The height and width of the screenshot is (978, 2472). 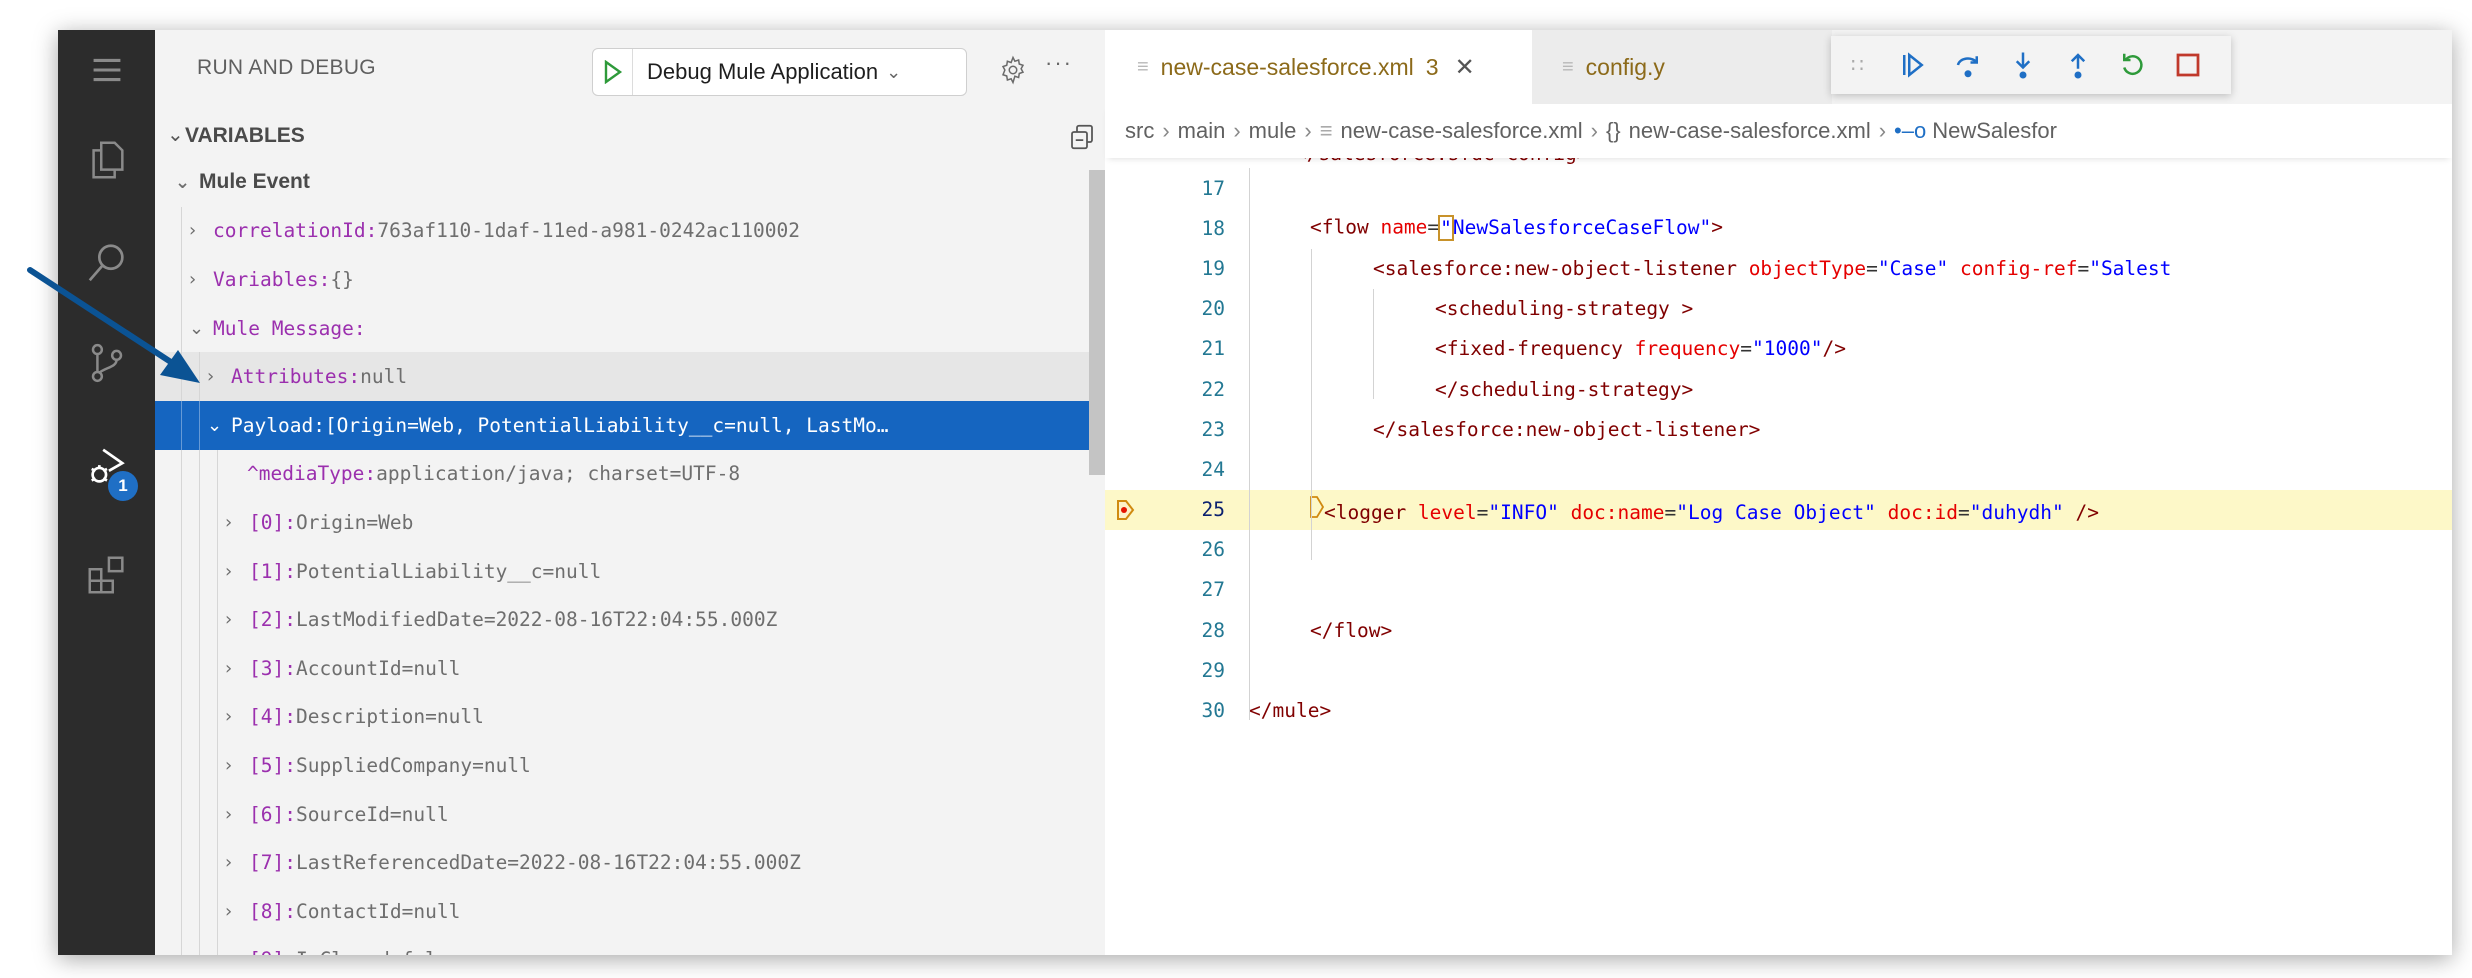 What do you see at coordinates (267, 571) in the screenshot?
I see `variable-key: [1]` at bounding box center [267, 571].